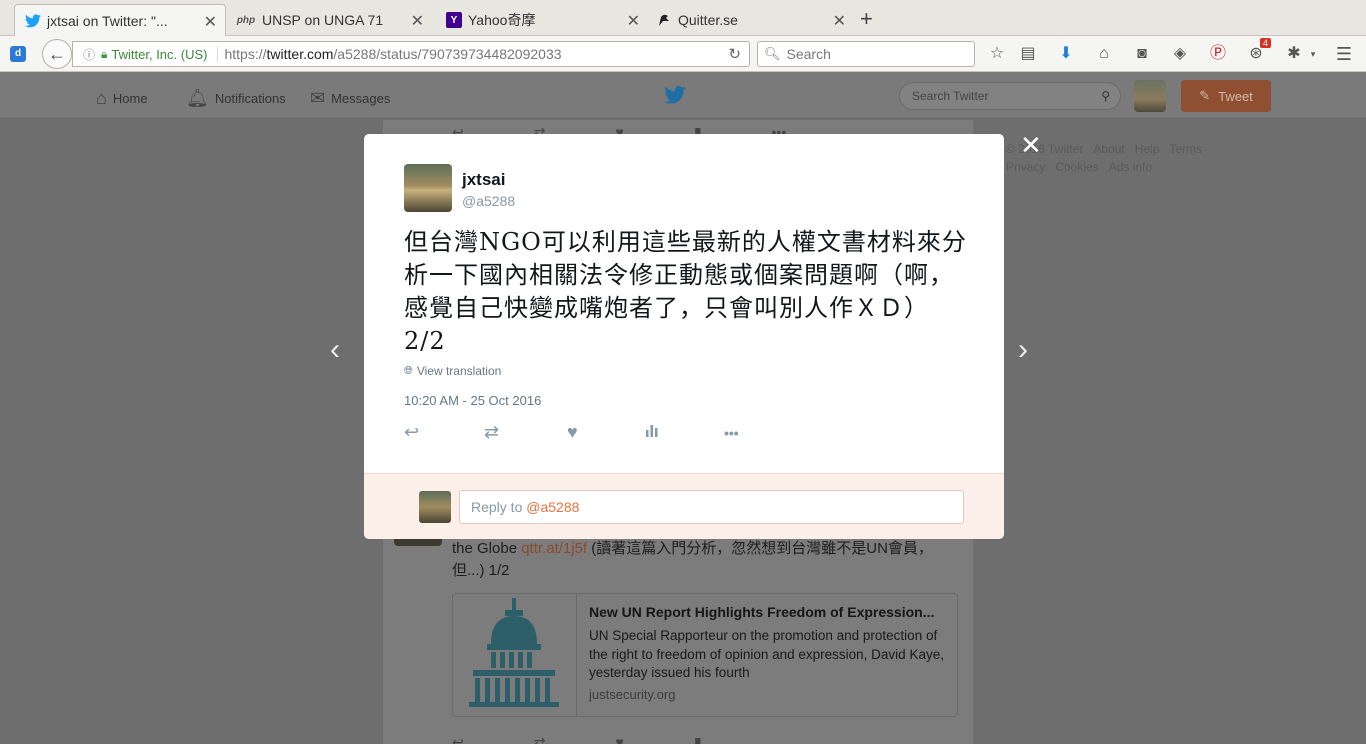 This screenshot has height=744, width=1366. Describe the element at coordinates (711, 507) in the screenshot. I see `reply-input: Reply to @a5288` at that location.